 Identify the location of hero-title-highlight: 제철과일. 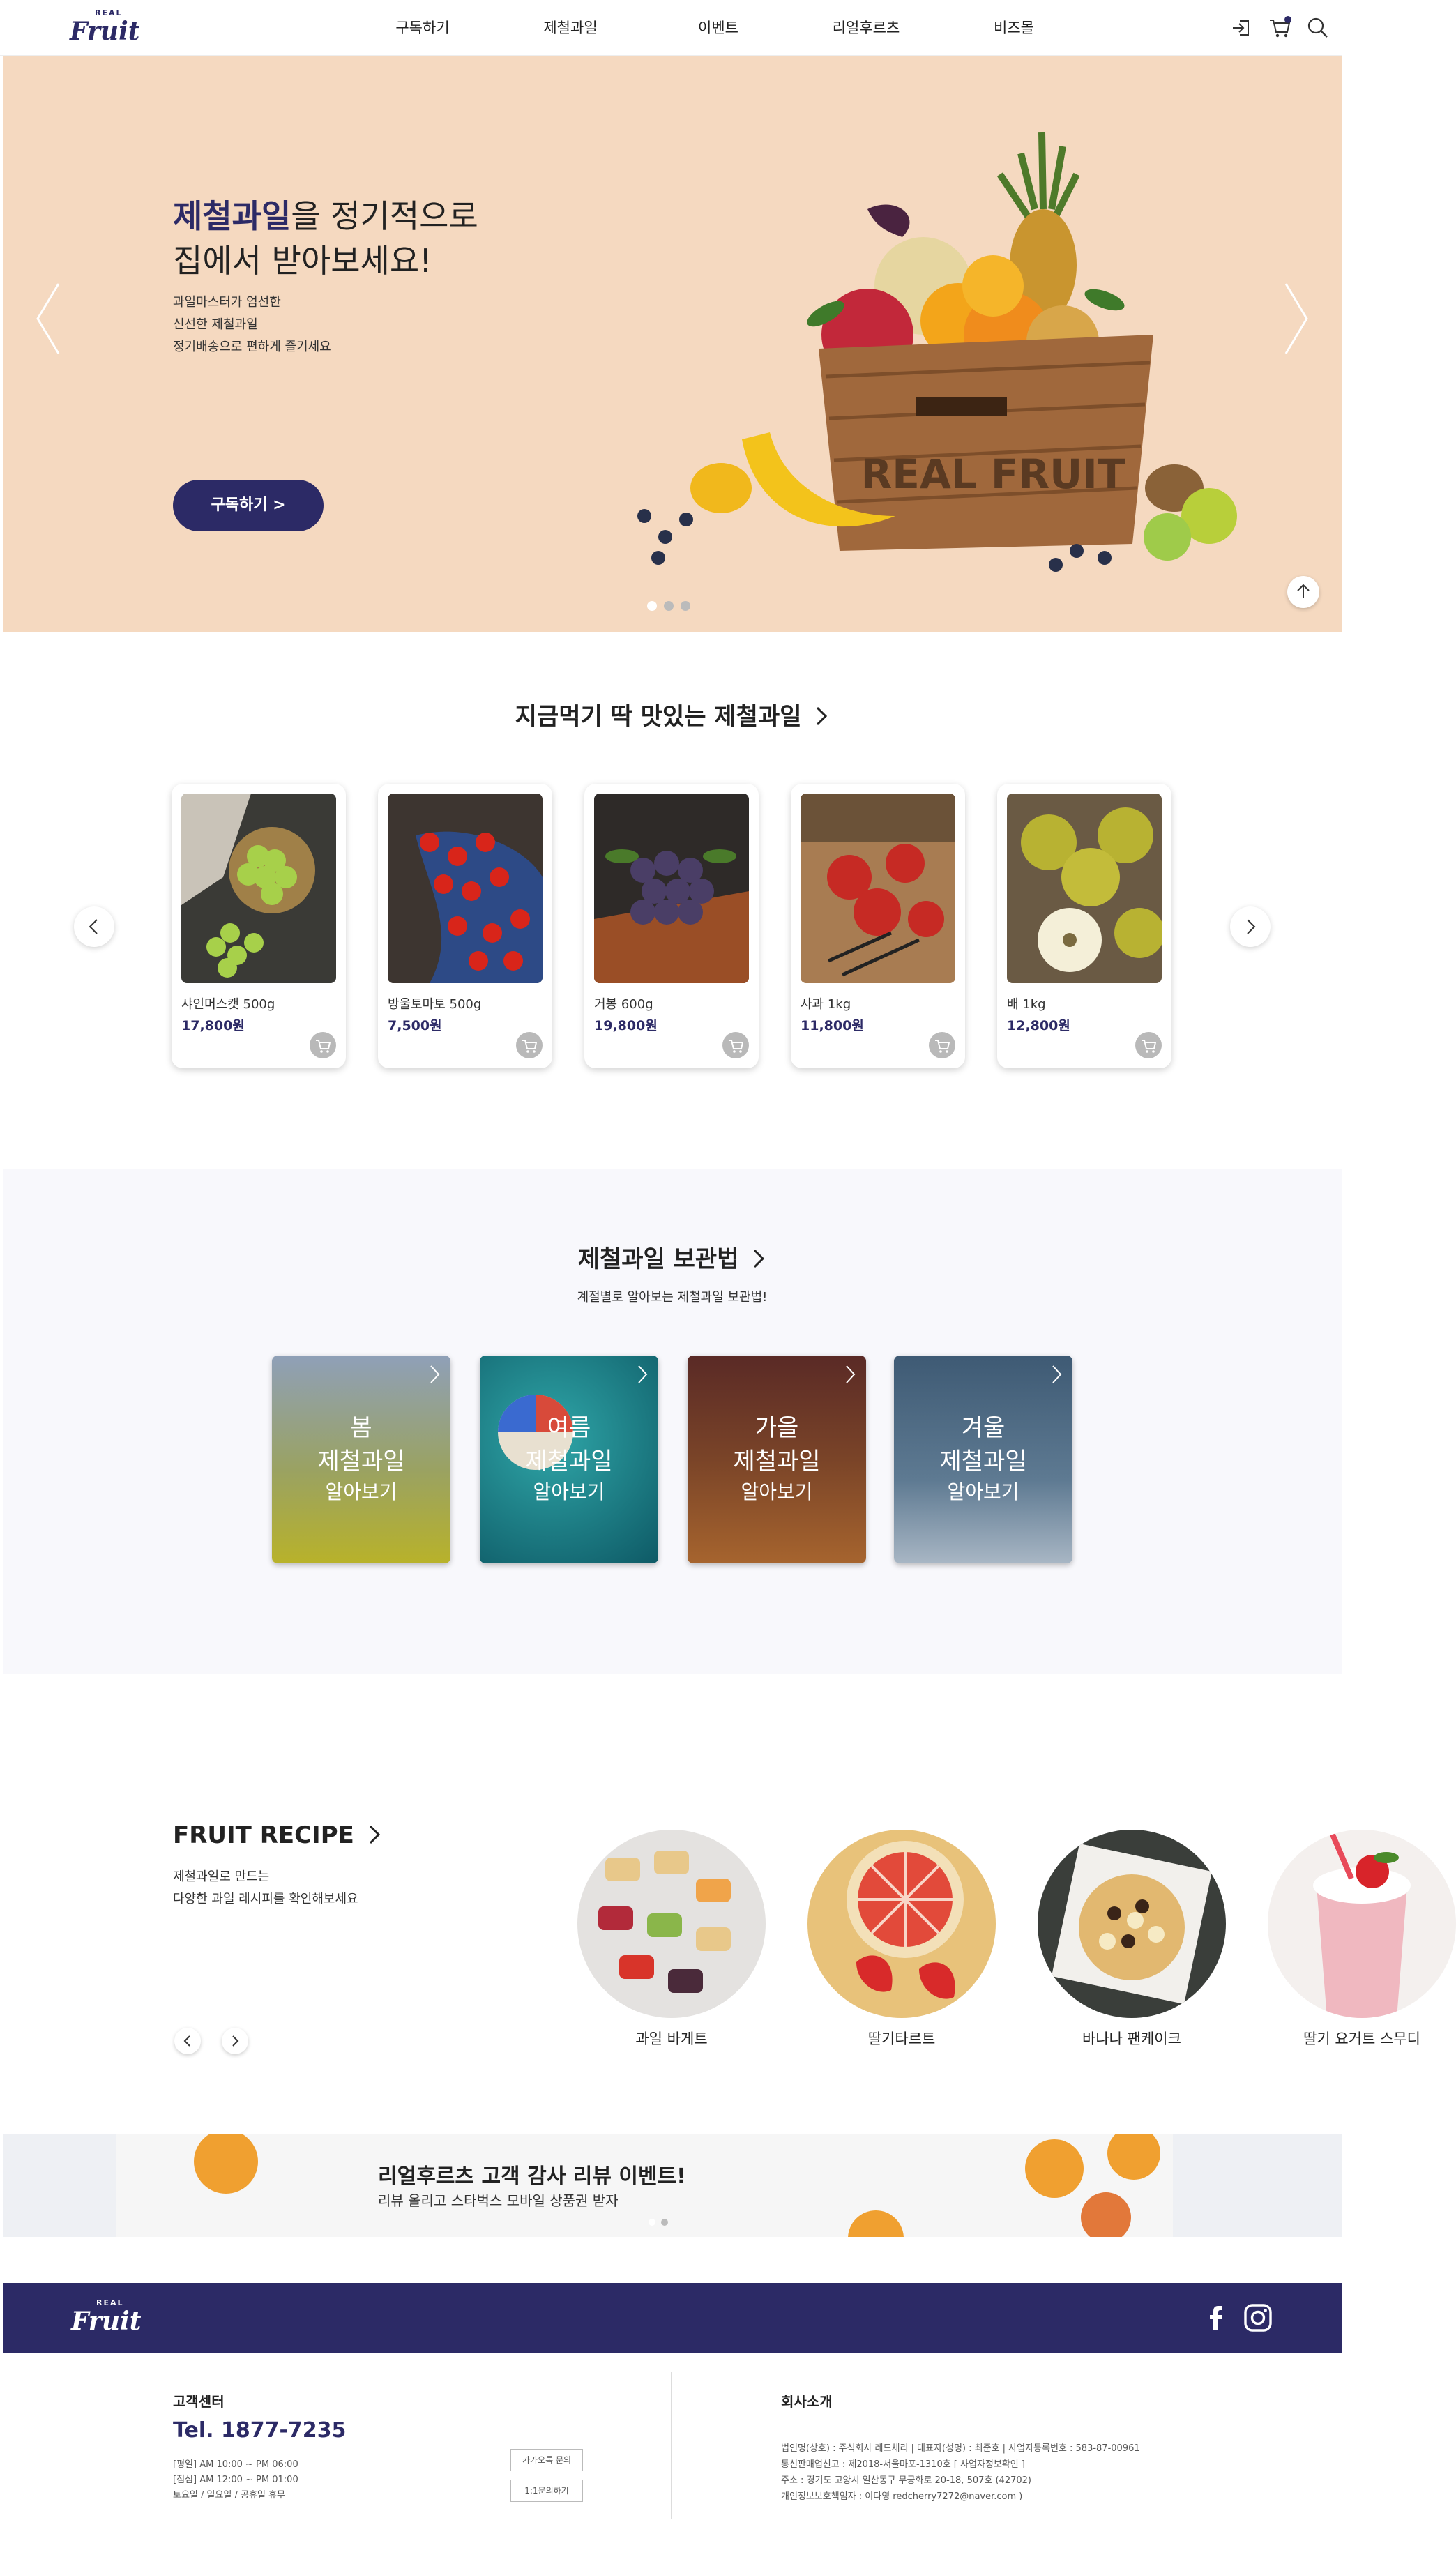
(232, 216).